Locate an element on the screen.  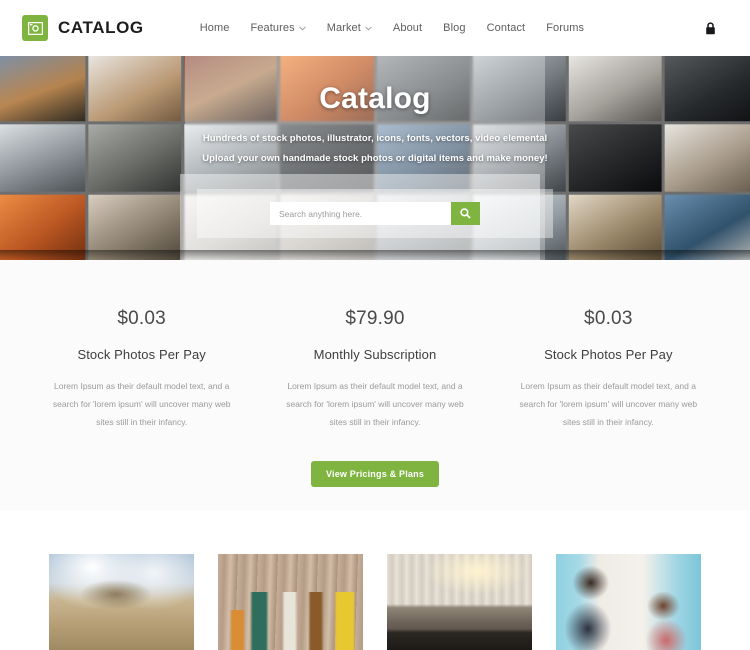
nav-item-label: Home is located at coordinates (214, 28).